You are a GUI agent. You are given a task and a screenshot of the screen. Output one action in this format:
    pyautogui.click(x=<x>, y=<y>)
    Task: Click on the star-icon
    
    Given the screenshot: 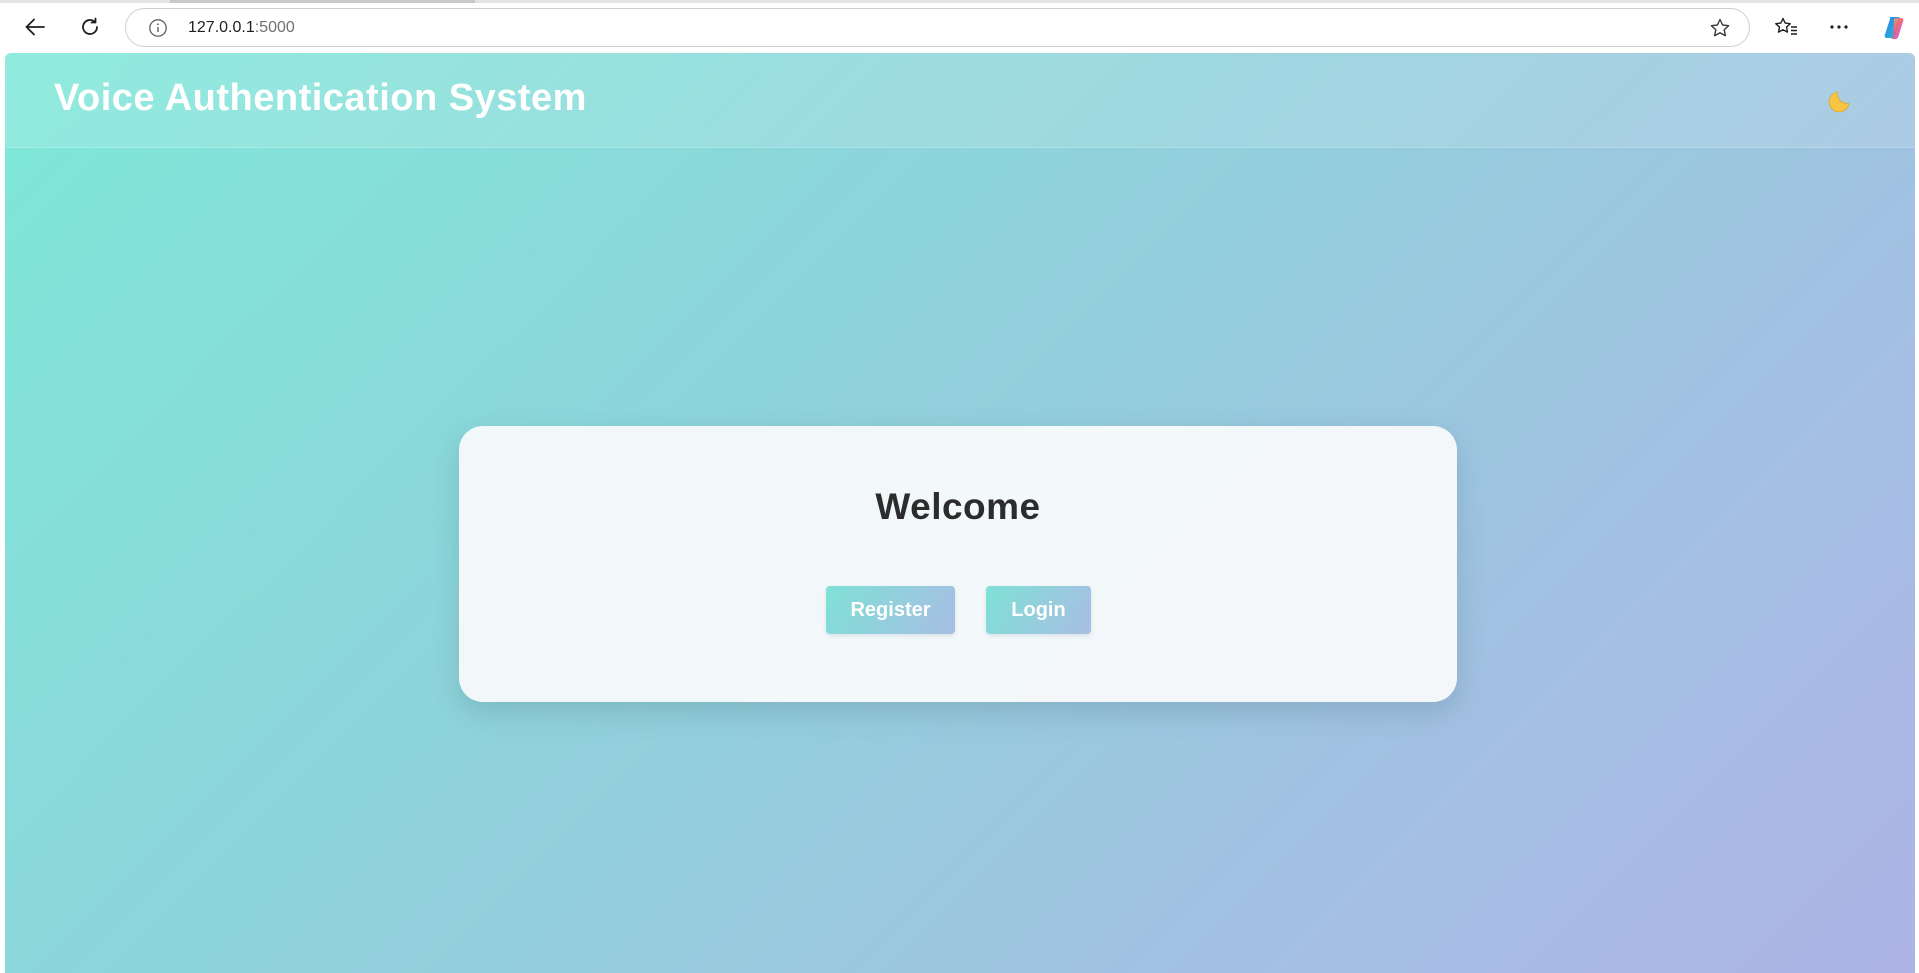 What is the action you would take?
    pyautogui.click(x=1720, y=30)
    